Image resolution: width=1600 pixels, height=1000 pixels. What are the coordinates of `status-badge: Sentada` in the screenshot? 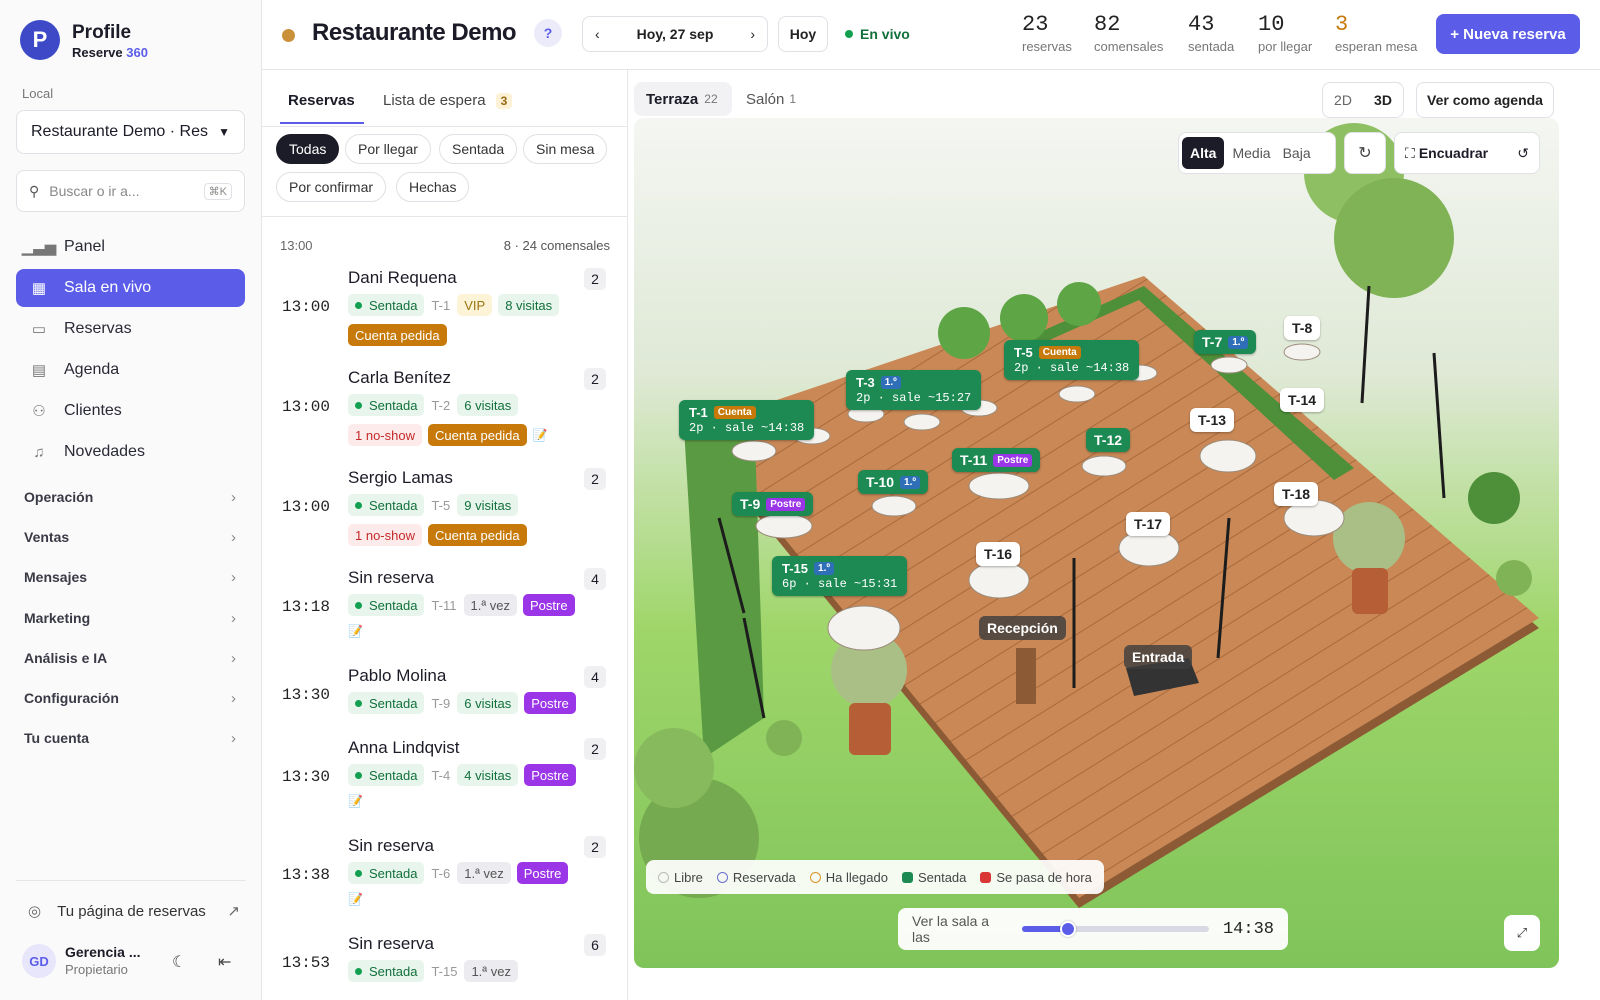 It's located at (386, 971).